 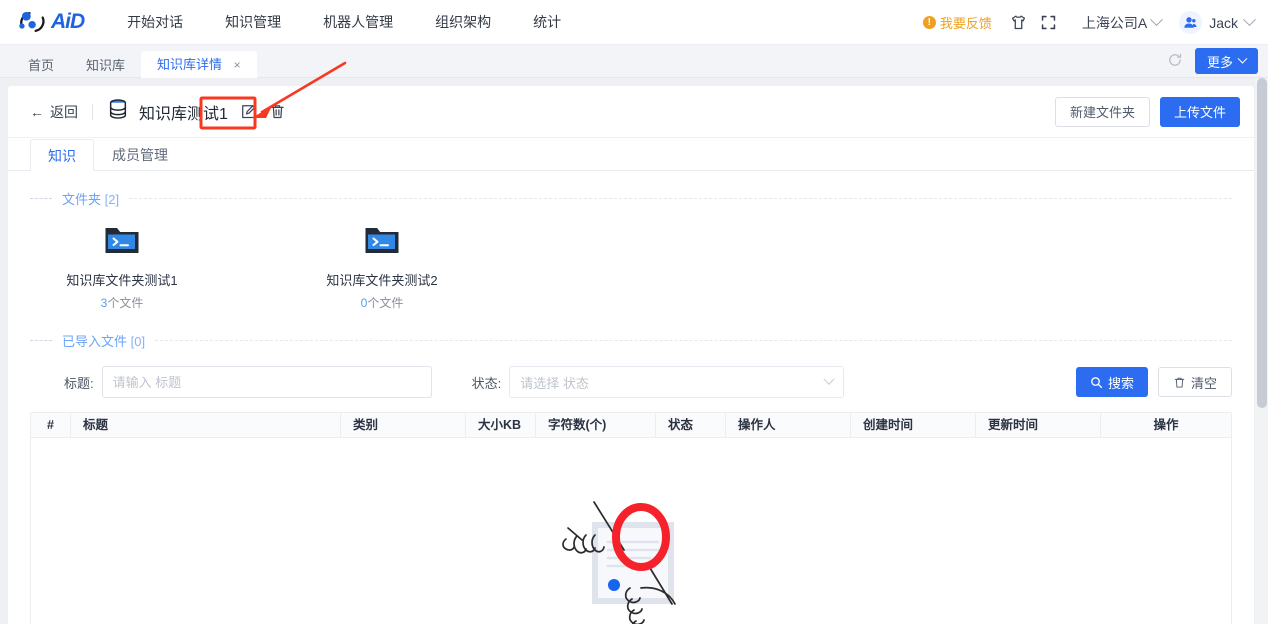 What do you see at coordinates (1199, 111) in the screenshot?
I see `upload-file-button: 上传文件` at bounding box center [1199, 111].